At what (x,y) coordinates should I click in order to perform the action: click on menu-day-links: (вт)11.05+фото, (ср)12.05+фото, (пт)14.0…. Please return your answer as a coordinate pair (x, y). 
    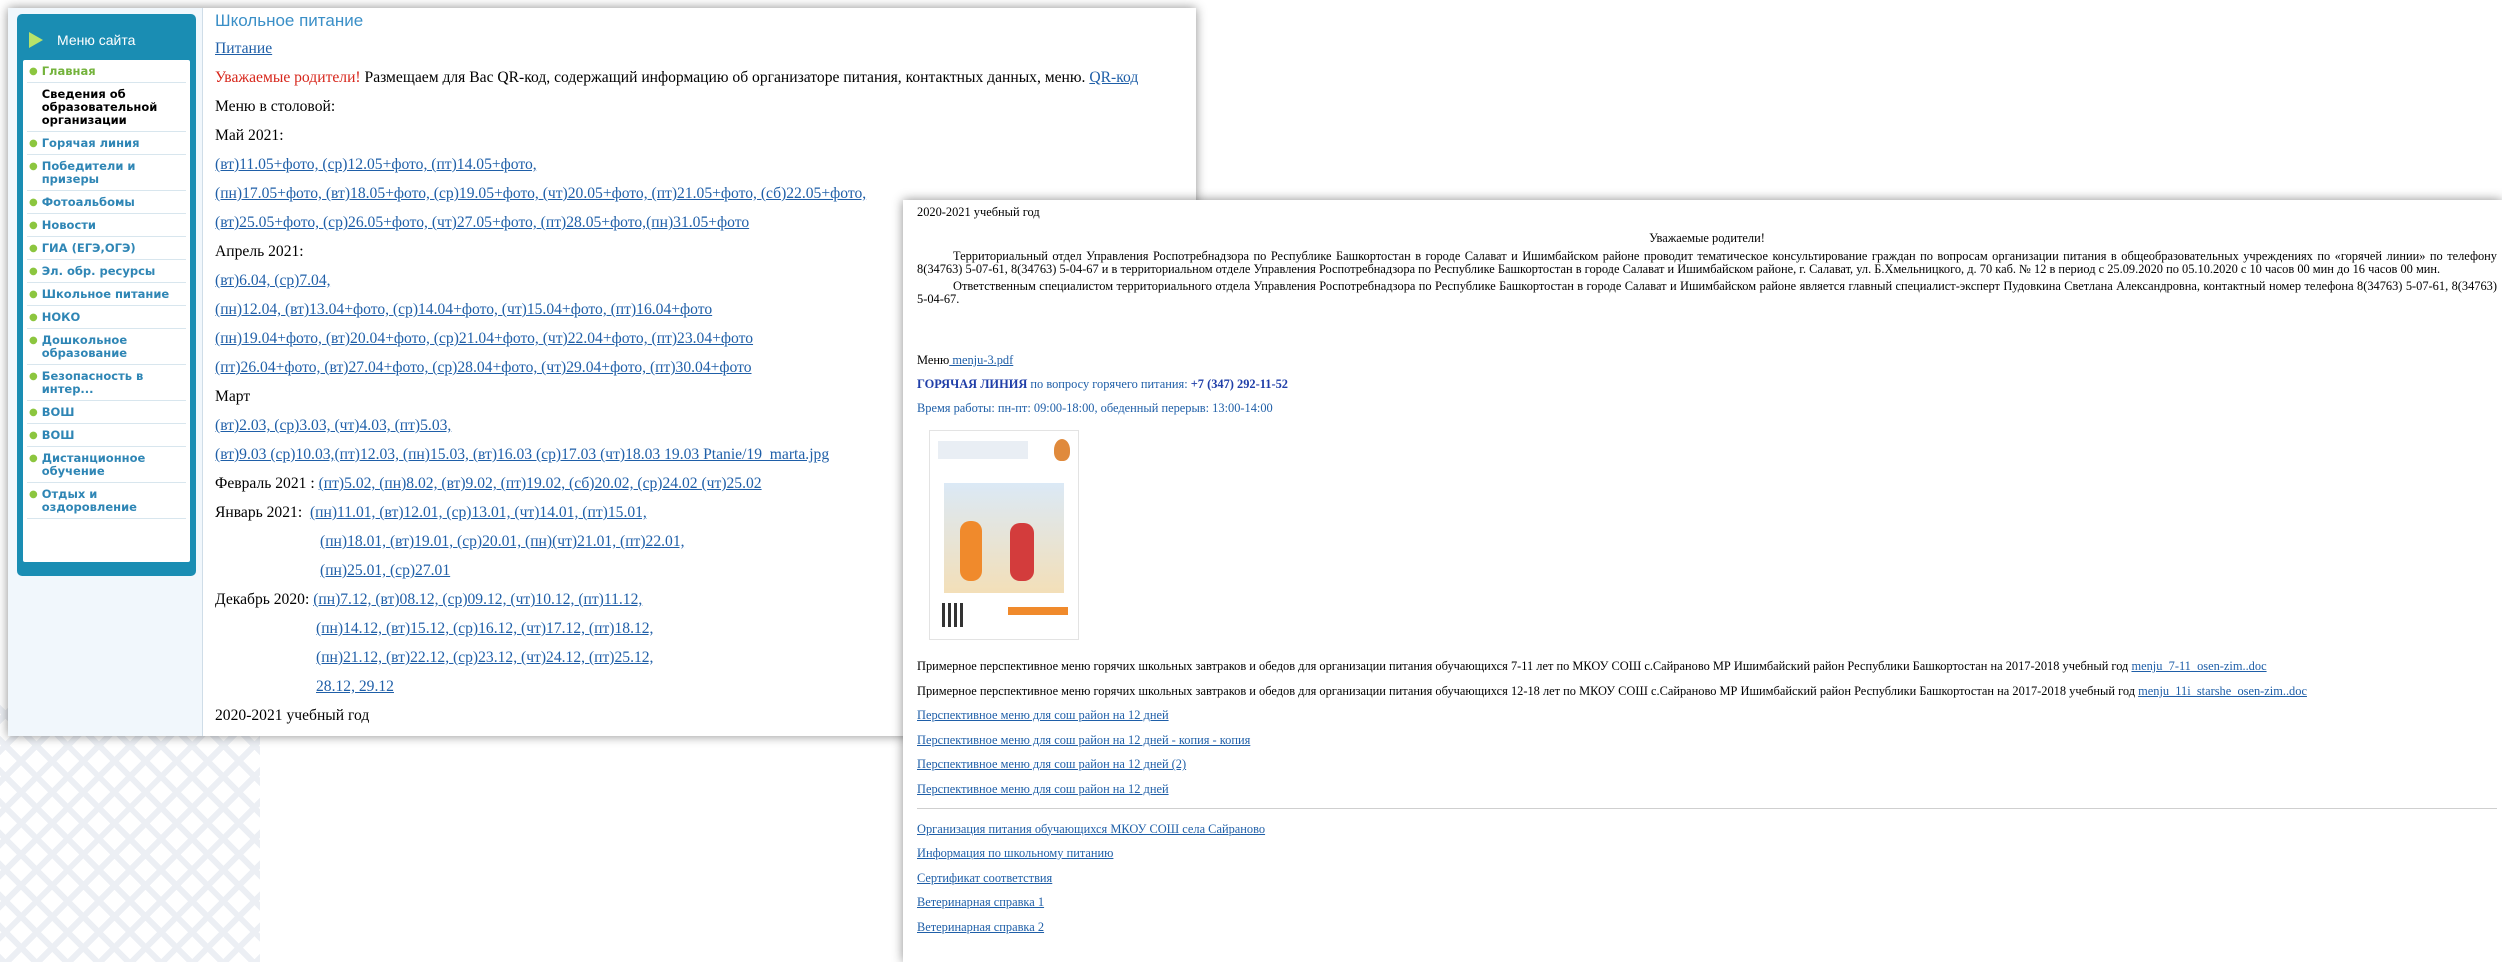
    Looking at the image, I should click on (376, 164).